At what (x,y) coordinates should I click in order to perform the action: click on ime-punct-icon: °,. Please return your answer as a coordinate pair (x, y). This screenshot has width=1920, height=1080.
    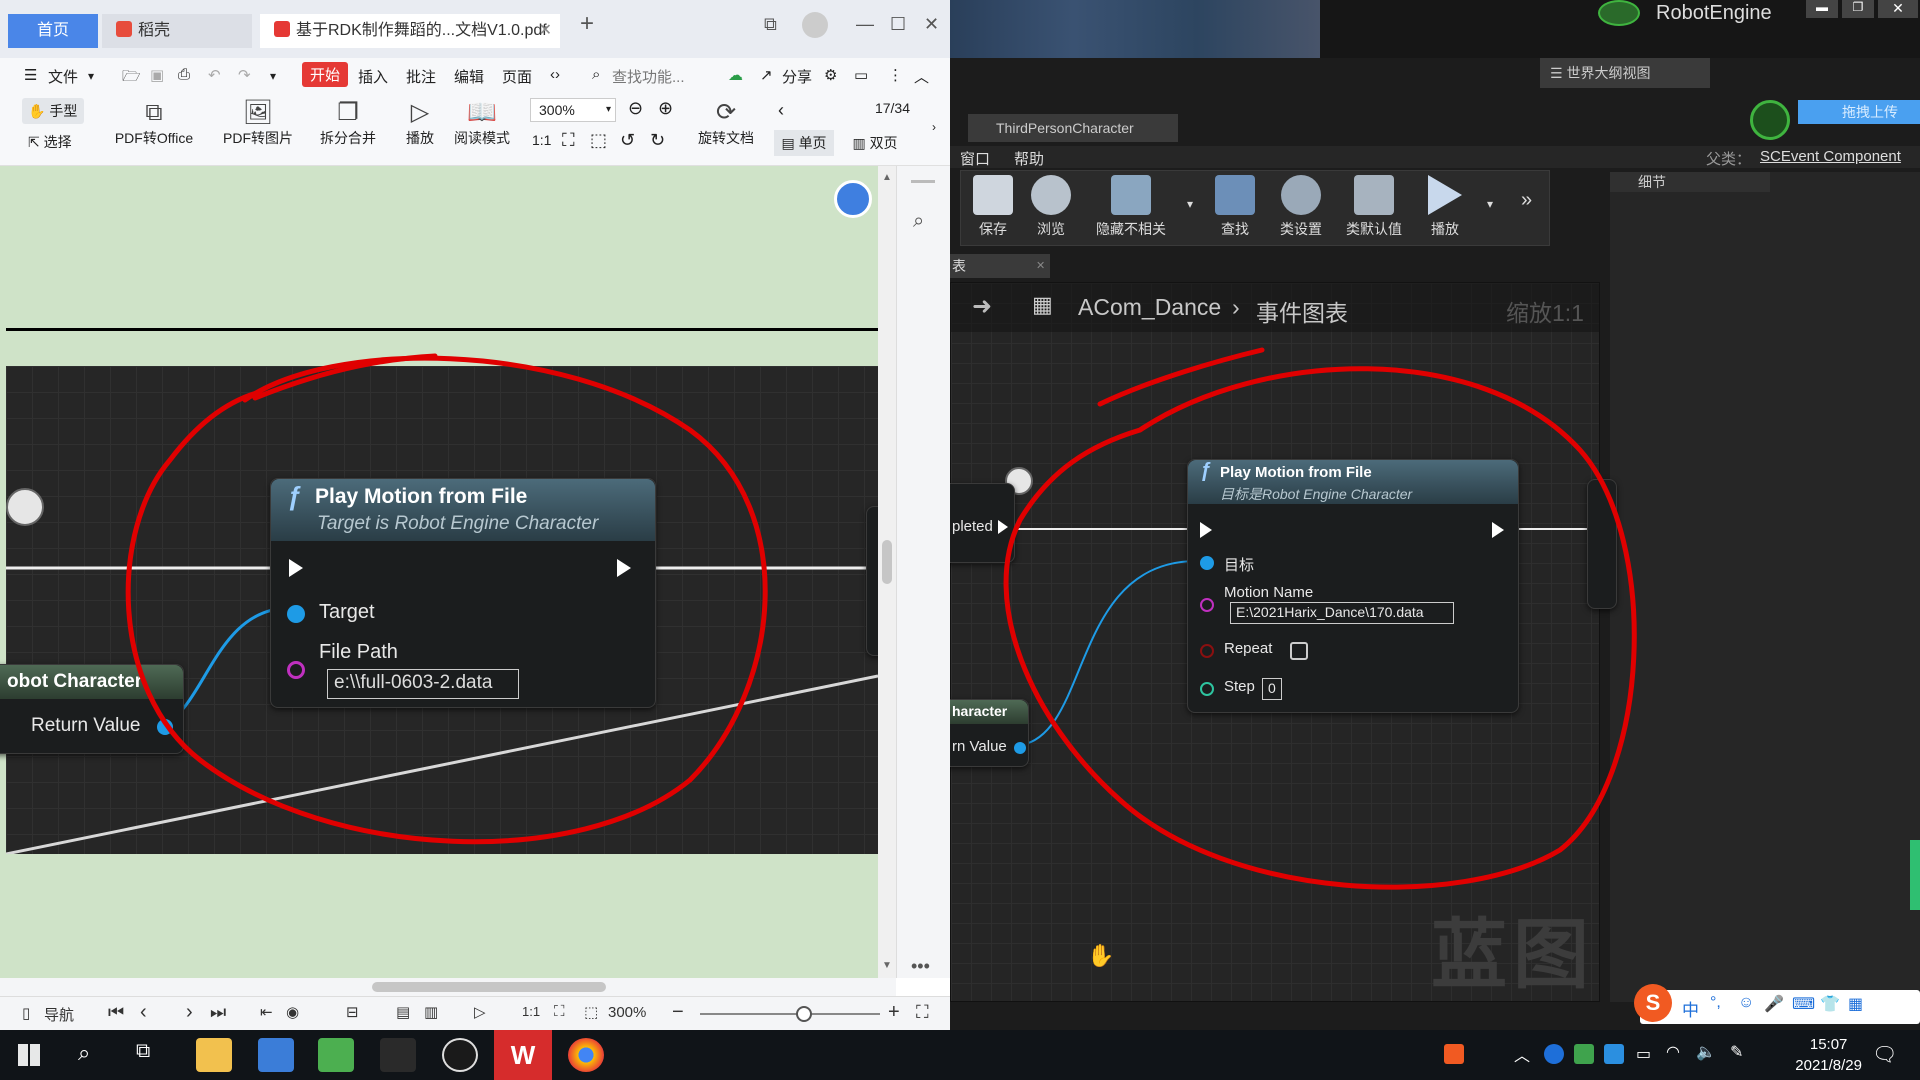
    Looking at the image, I should click on (1715, 1003).